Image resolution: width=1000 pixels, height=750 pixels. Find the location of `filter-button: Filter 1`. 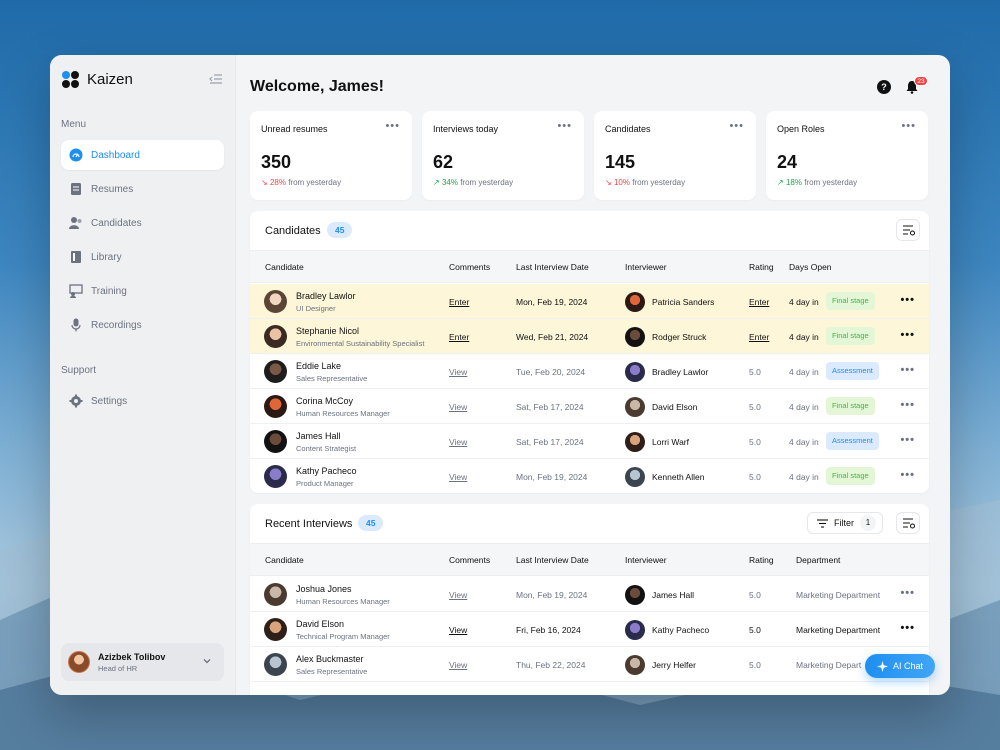

filter-button: Filter 1 is located at coordinates (845, 523).